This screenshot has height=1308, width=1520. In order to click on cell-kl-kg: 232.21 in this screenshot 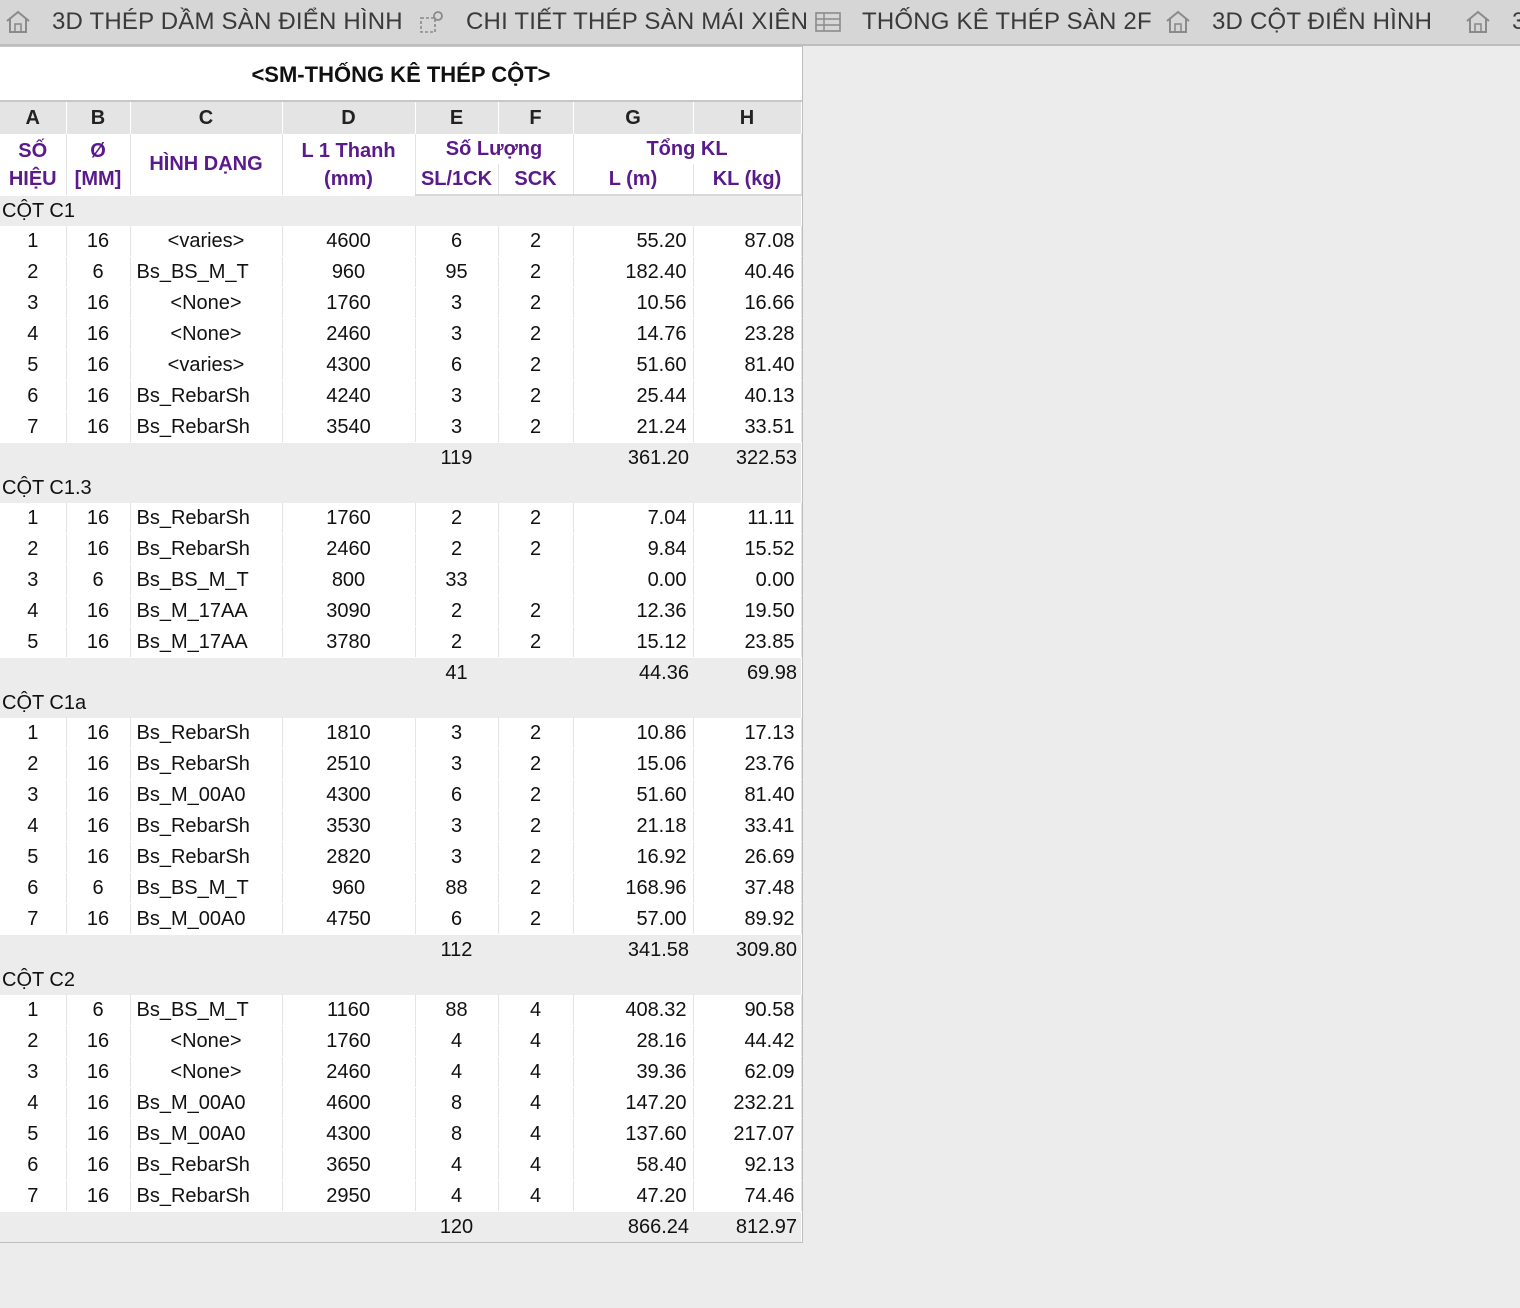, I will do `click(747, 1103)`.